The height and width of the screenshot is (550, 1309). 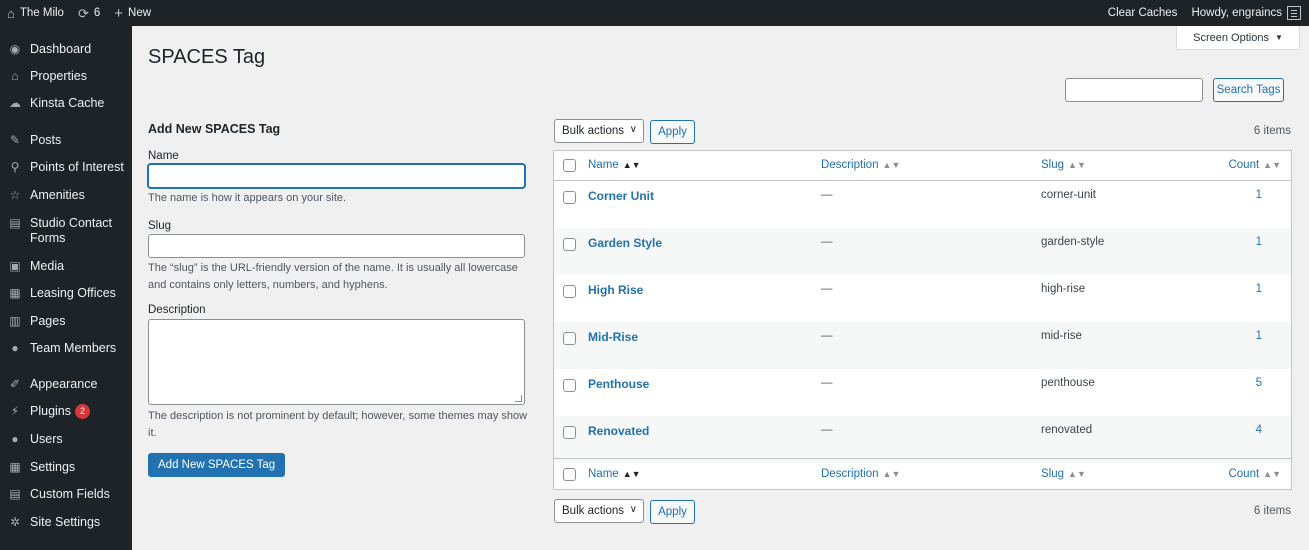 I want to click on sidebar-item-custom-fields: ▤ Custom Fields, so click(x=66, y=494).